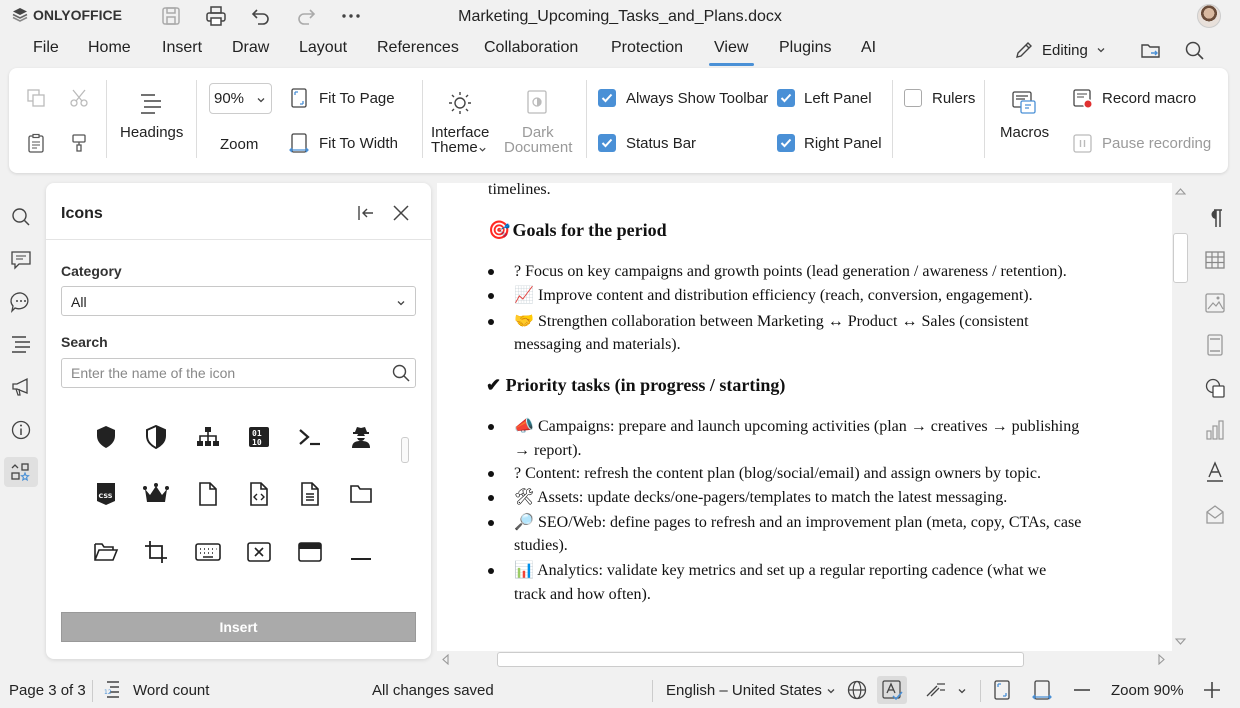 This screenshot has height=708, width=1240. What do you see at coordinates (21, 344) in the screenshot?
I see `navigation-icon` at bounding box center [21, 344].